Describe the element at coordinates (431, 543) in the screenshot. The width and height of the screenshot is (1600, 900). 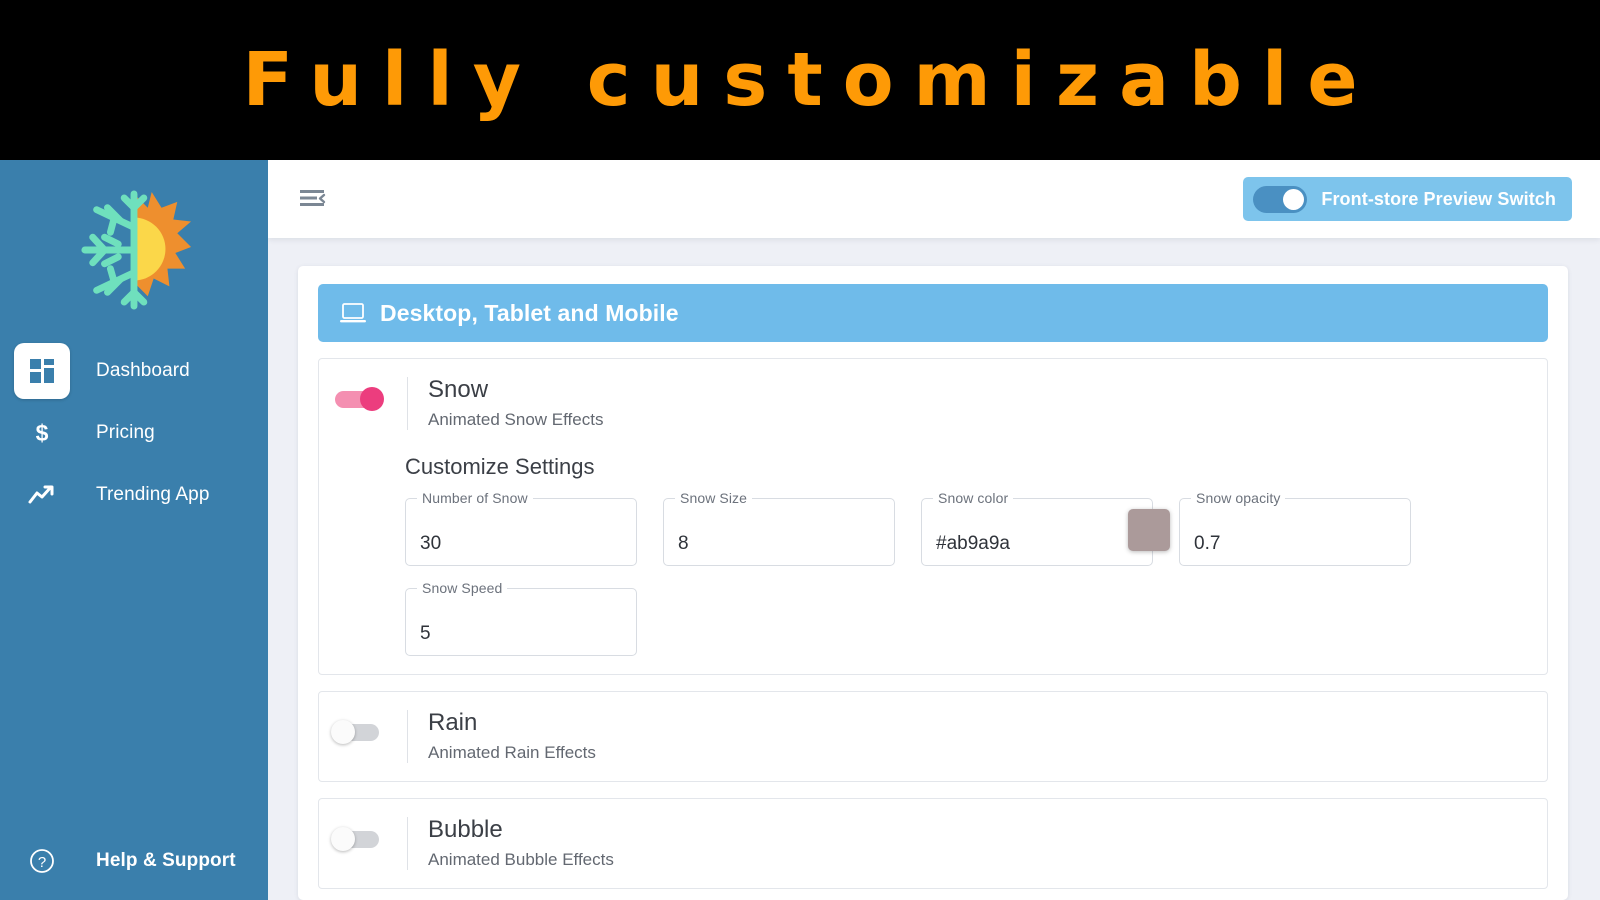
I see `field-value: 30` at that location.